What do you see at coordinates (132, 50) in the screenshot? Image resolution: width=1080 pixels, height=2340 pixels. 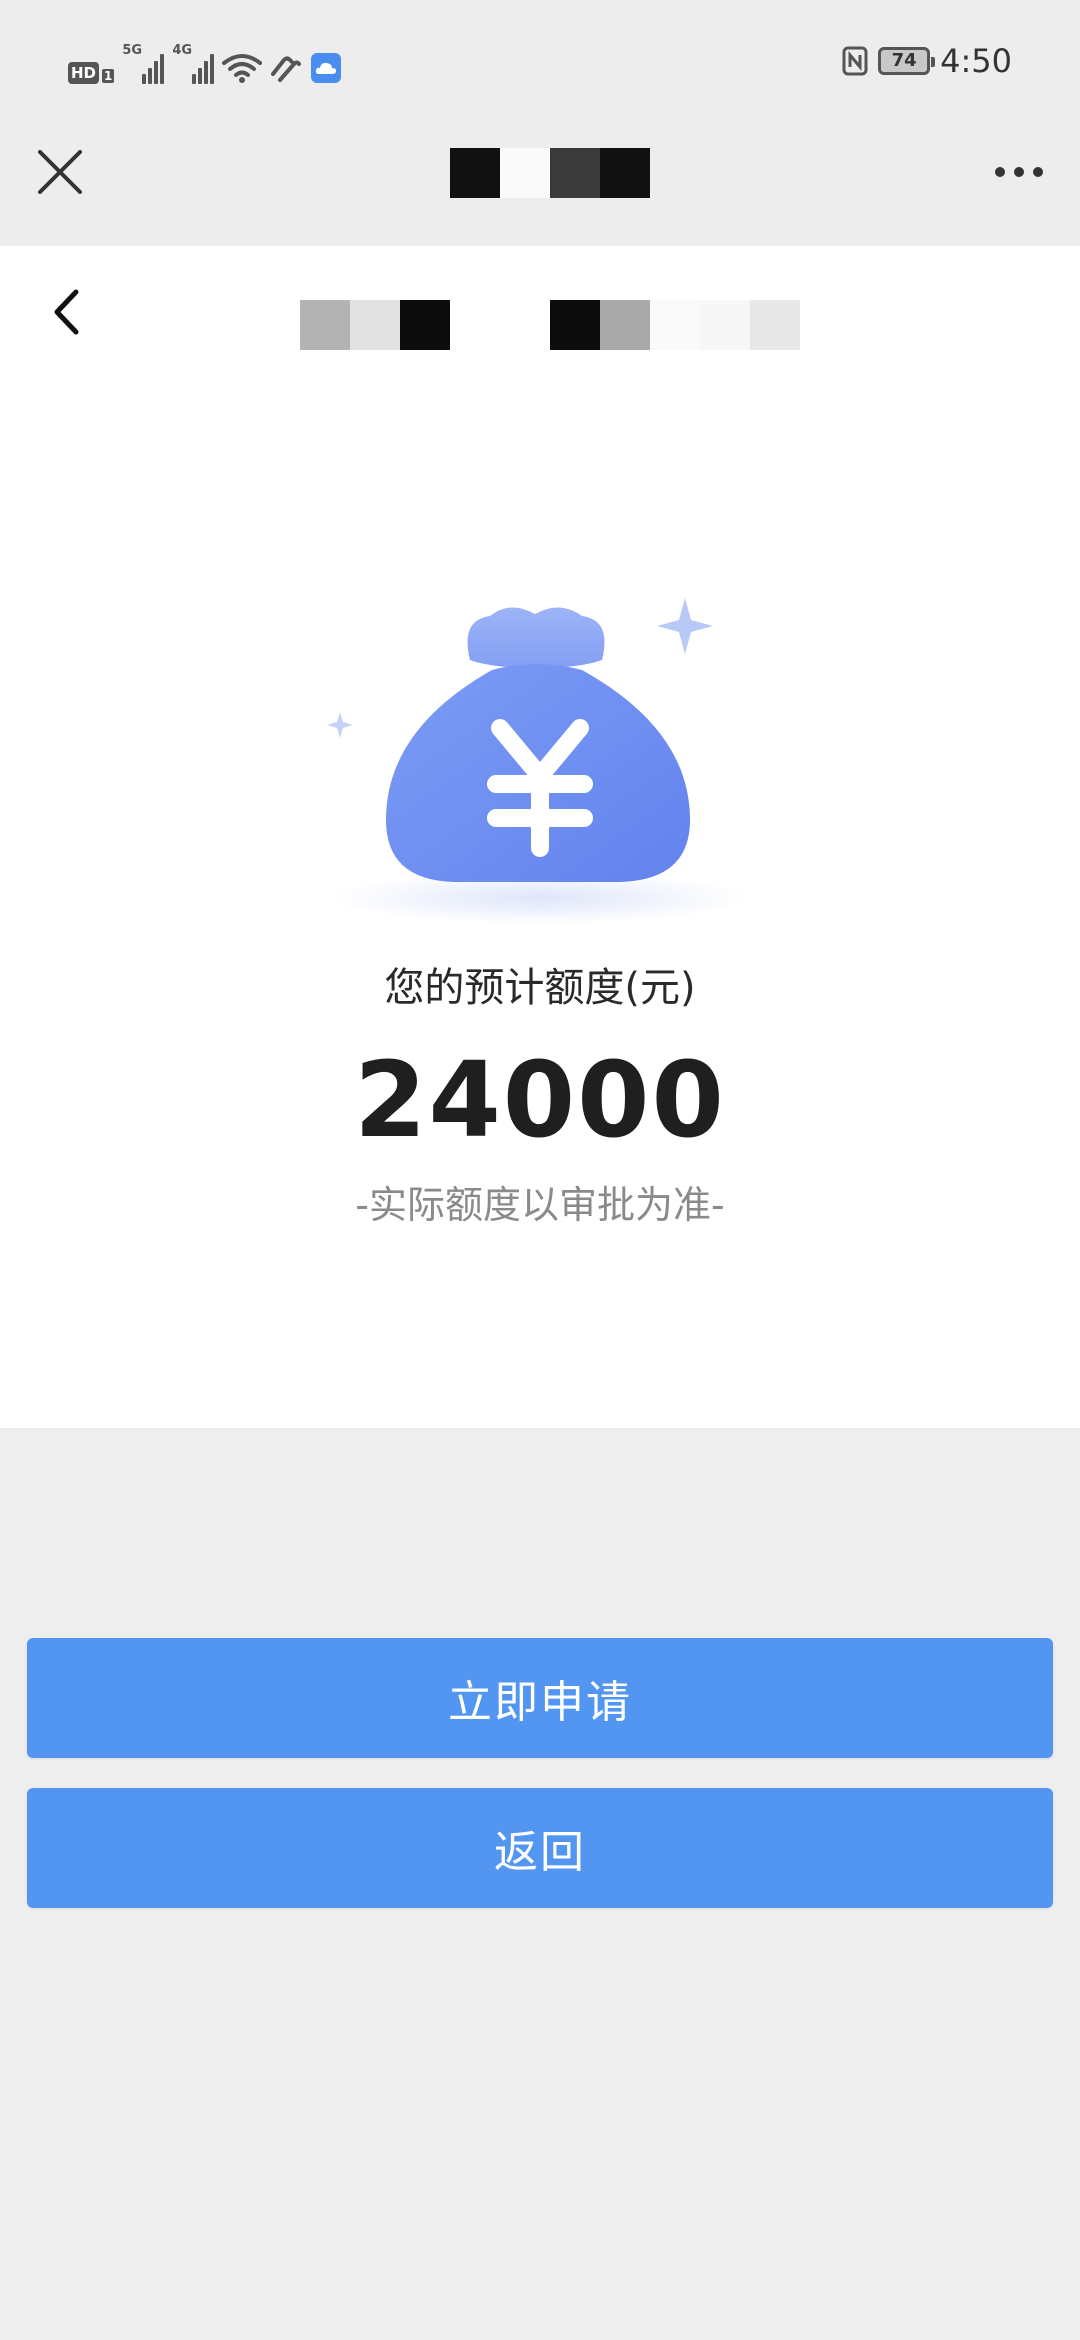 I see `net-5g-label: 5G` at bounding box center [132, 50].